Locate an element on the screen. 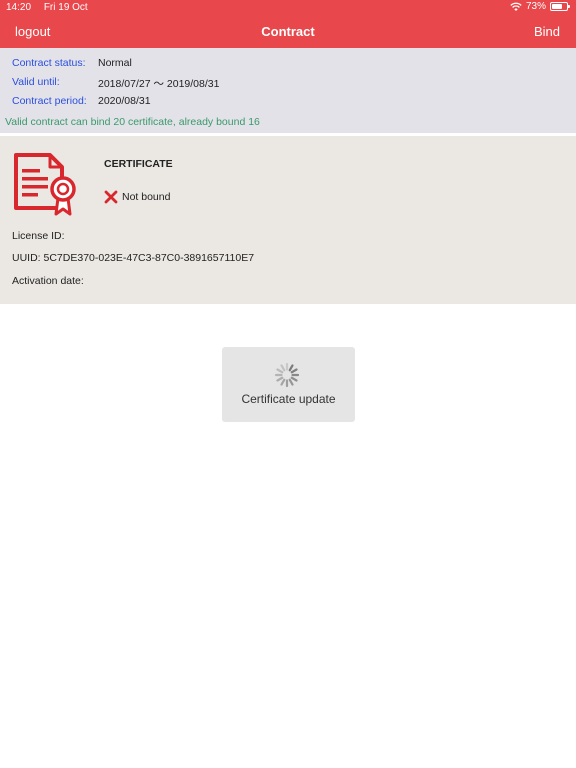 Image resolution: width=576 pixels, height=768 pixels. contract-status-label: Contract status: is located at coordinates (49, 63).